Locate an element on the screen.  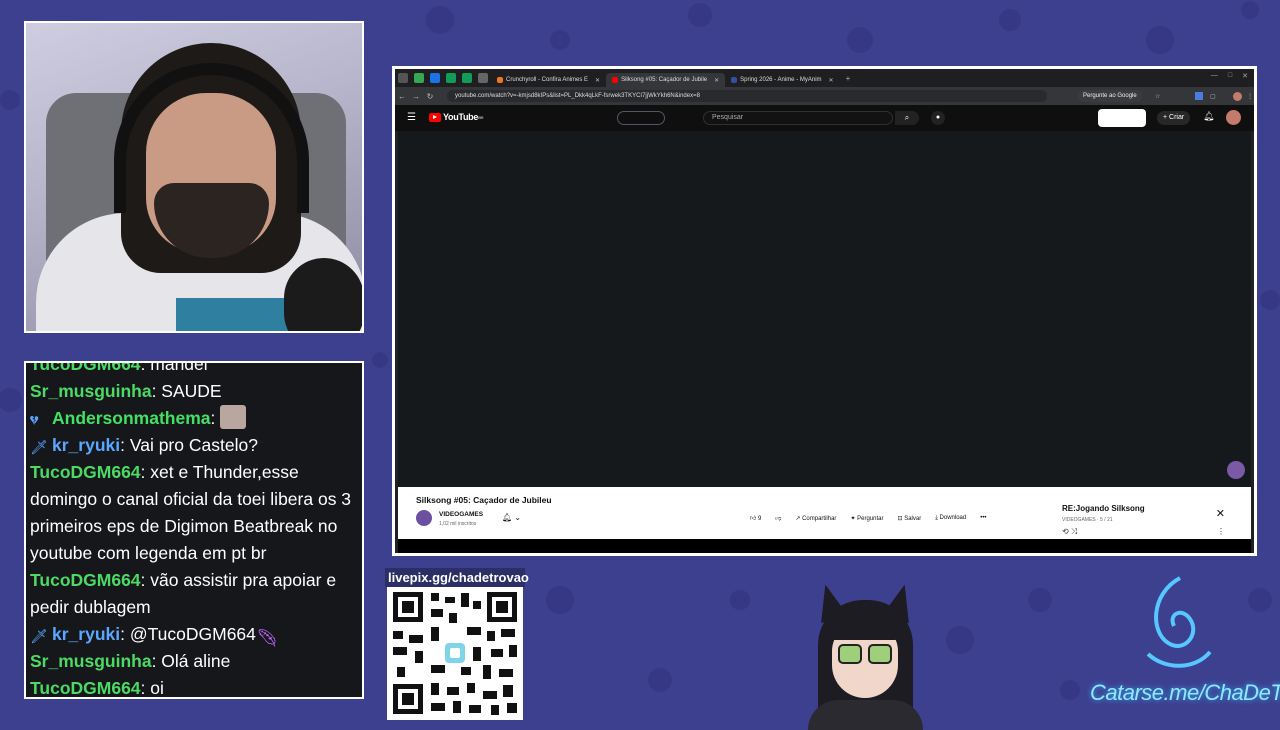
ask-label: Perguntar is located at coordinates (870, 518).